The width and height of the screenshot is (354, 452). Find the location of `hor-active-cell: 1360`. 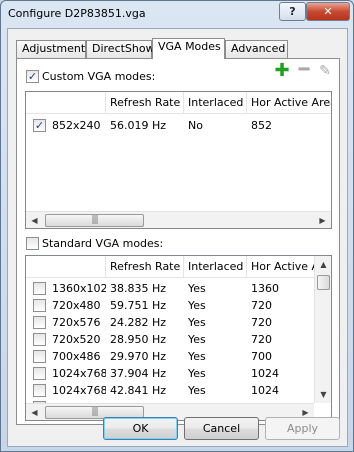

hor-active-cell: 1360 is located at coordinates (265, 288).